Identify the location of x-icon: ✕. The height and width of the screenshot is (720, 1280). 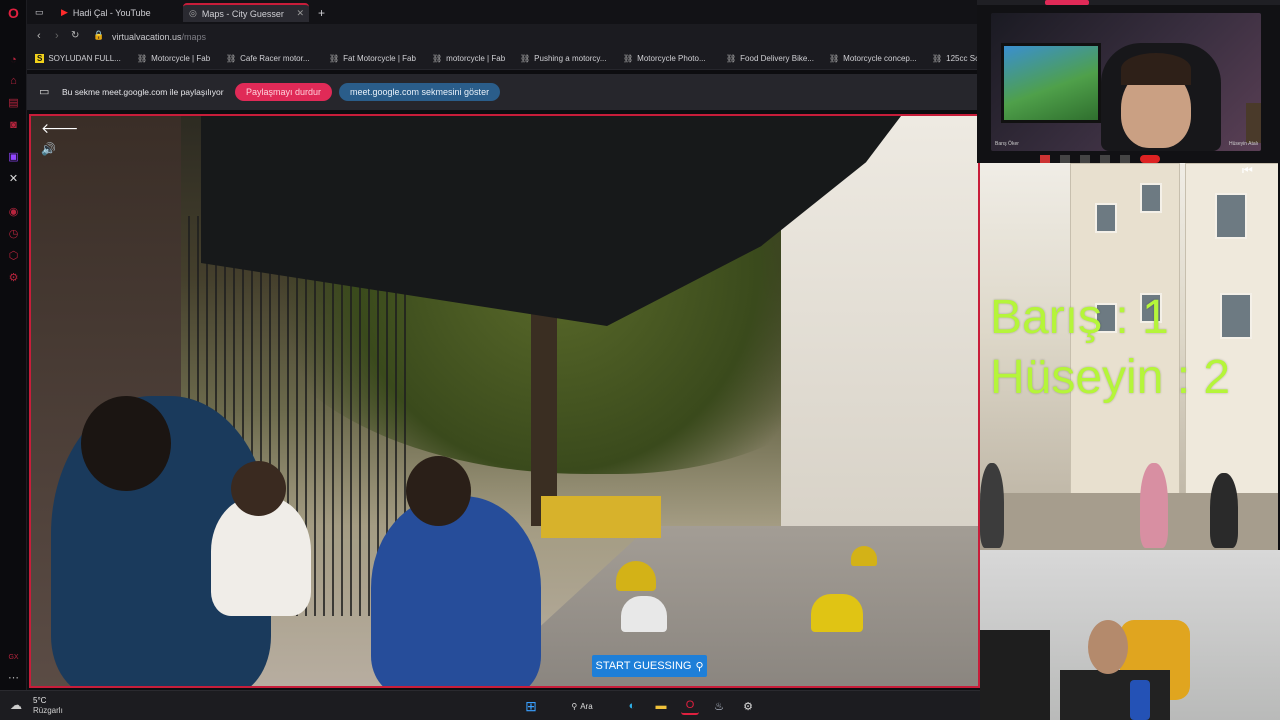
(13, 178).